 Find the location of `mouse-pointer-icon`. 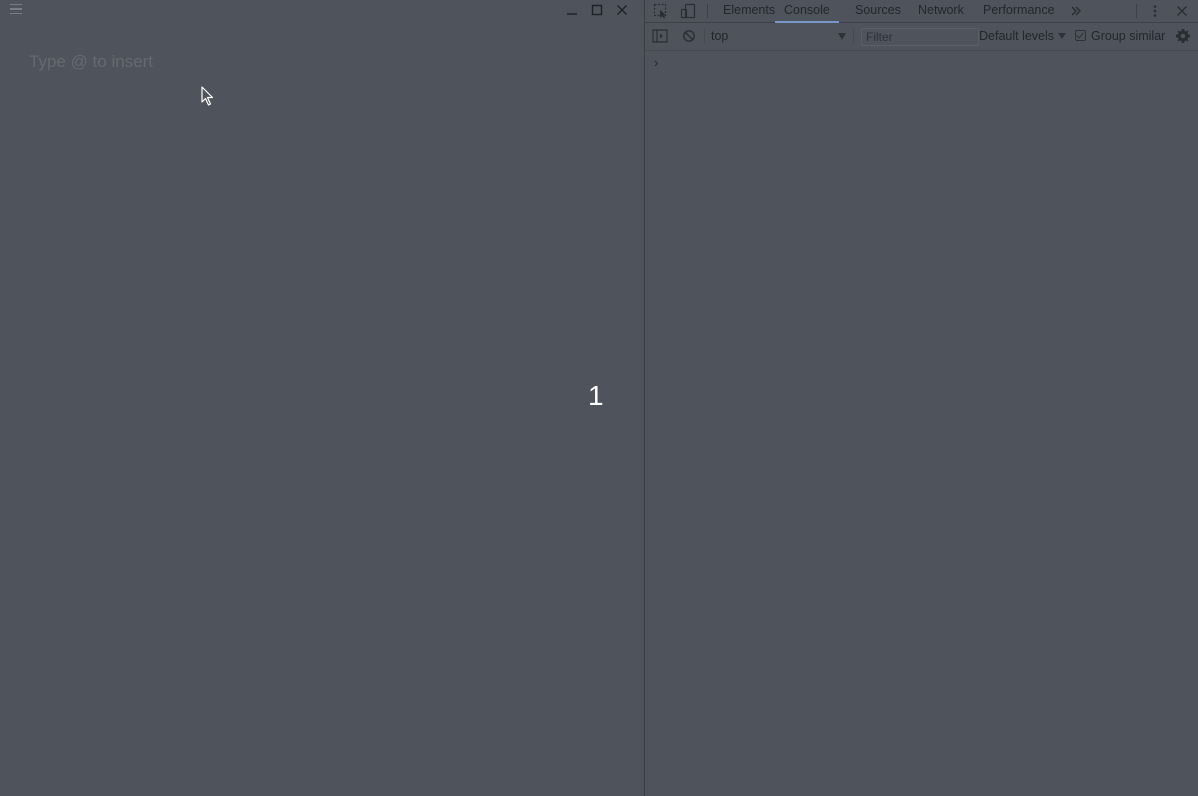

mouse-pointer-icon is located at coordinates (208, 96).